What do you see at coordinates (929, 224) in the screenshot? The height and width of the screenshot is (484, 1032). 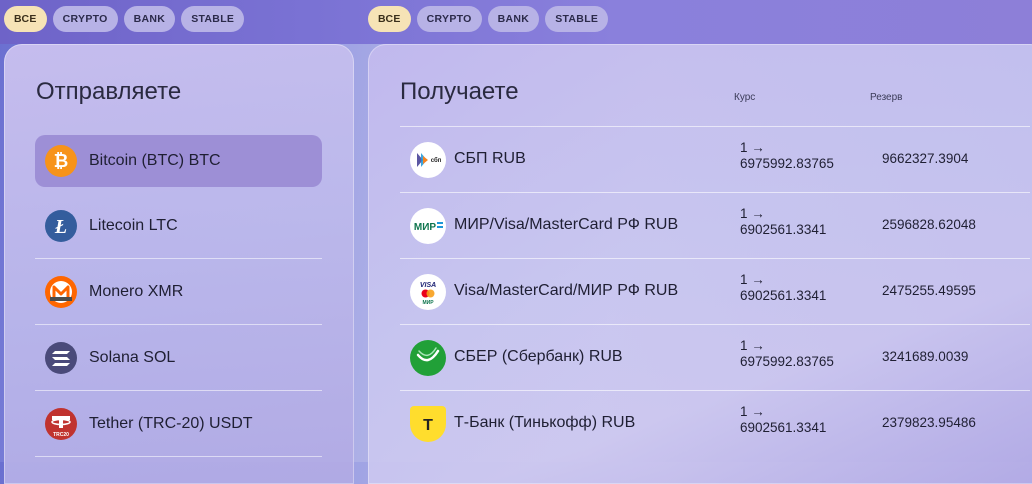 I see `receive-item-reserve: 2596828.62048` at bounding box center [929, 224].